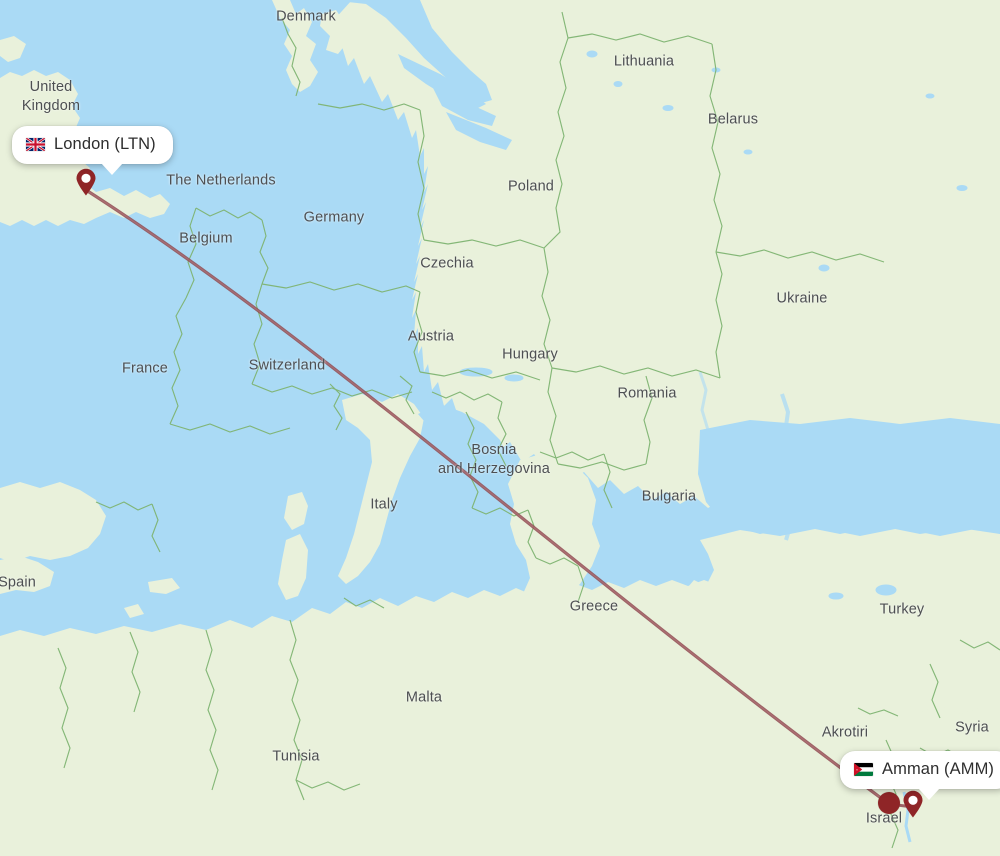 The image size is (1000, 856). I want to click on united-kingdom-flag-icon, so click(35, 144).